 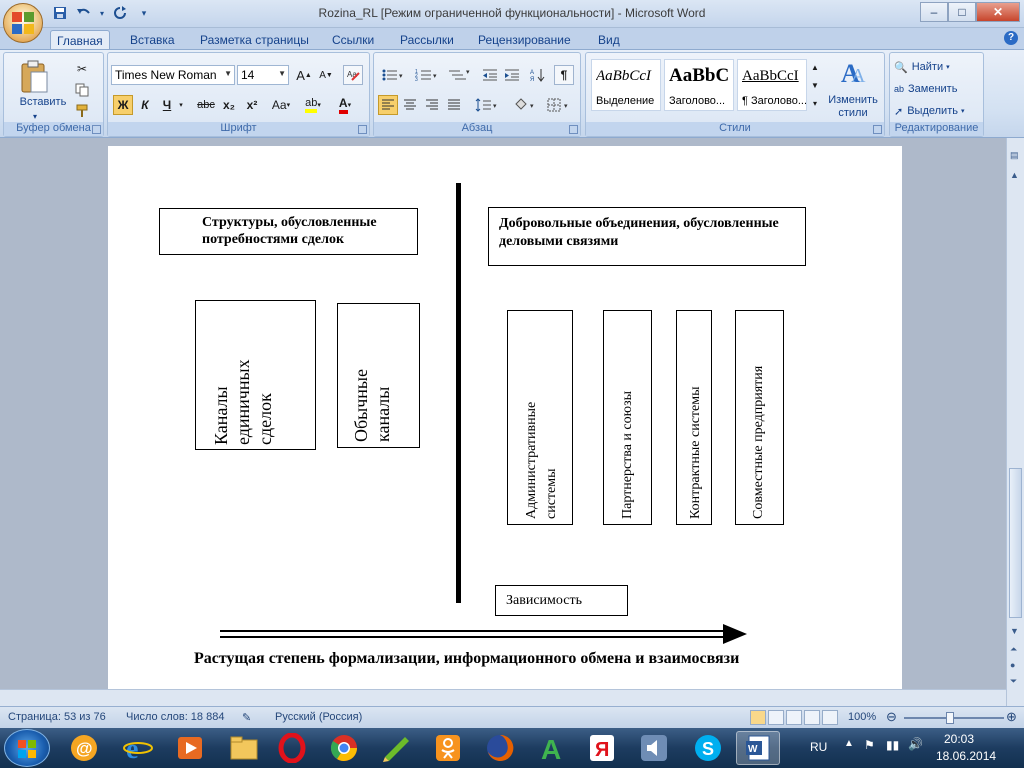 What do you see at coordinates (427, 40) in the screenshot?
I see `tab-mailings: Рассылки` at bounding box center [427, 40].